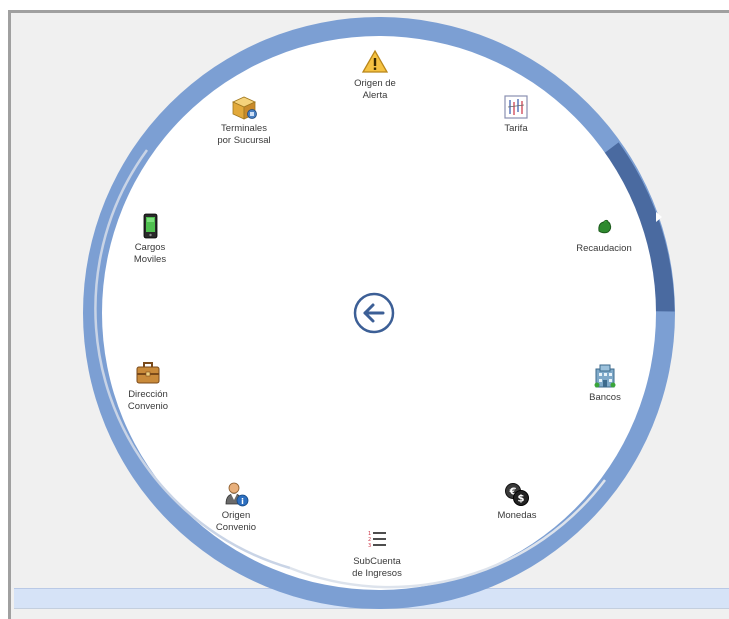 The height and width of the screenshot is (619, 729). Describe the element at coordinates (244, 134) in the screenshot. I see `menu-item-label: Terminales por Sucursal` at that location.